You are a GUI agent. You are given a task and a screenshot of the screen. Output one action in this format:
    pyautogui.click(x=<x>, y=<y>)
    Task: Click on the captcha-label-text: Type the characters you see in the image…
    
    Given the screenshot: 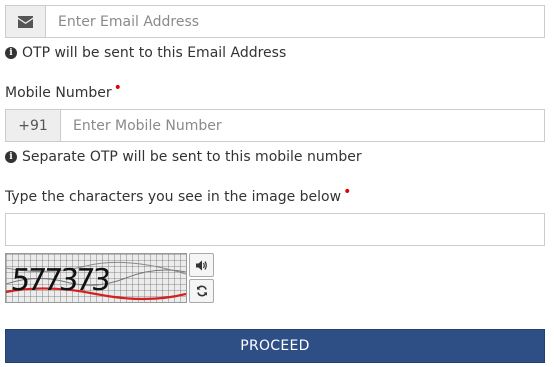 What is the action you would take?
    pyautogui.click(x=173, y=197)
    